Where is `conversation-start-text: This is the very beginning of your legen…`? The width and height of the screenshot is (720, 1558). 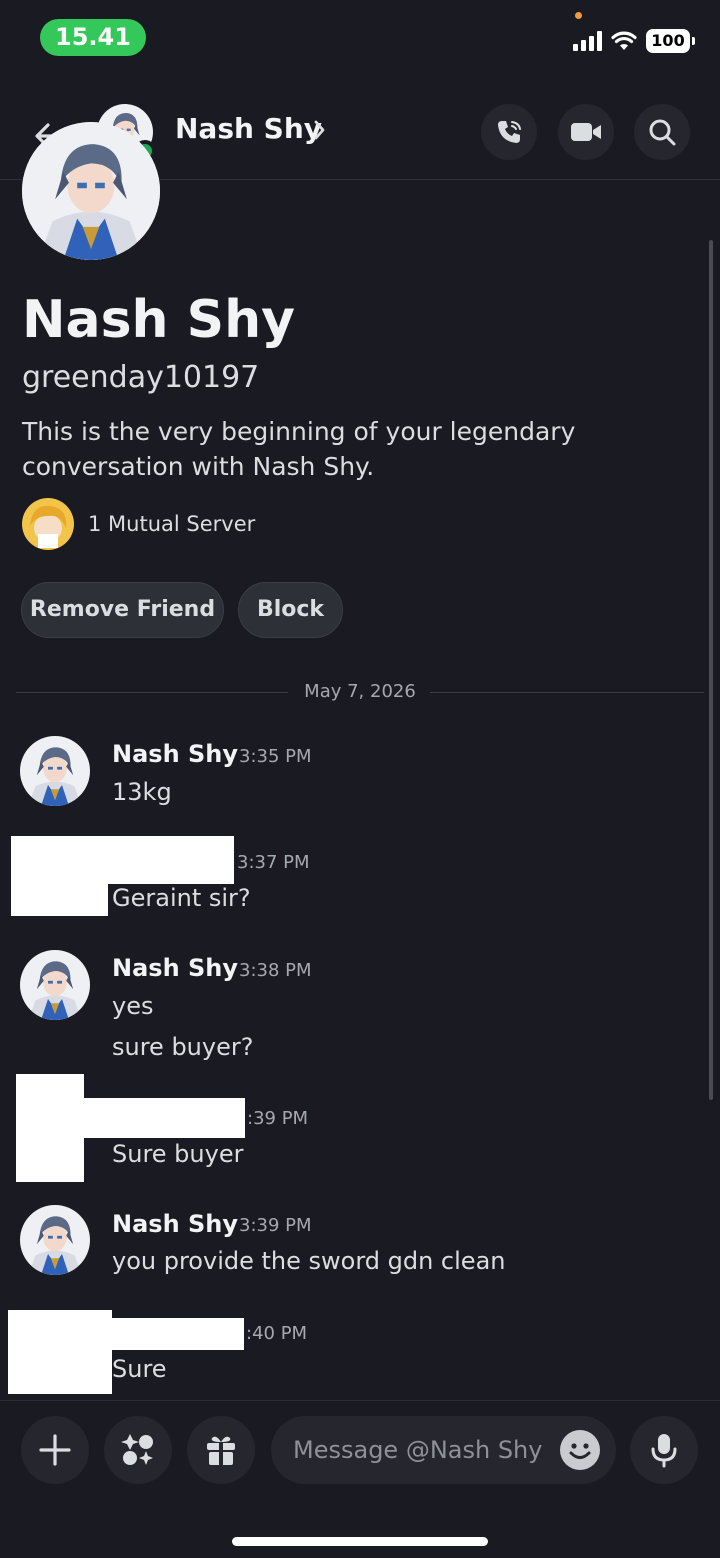 conversation-start-text: This is the very beginning of your legen… is located at coordinates (299, 449).